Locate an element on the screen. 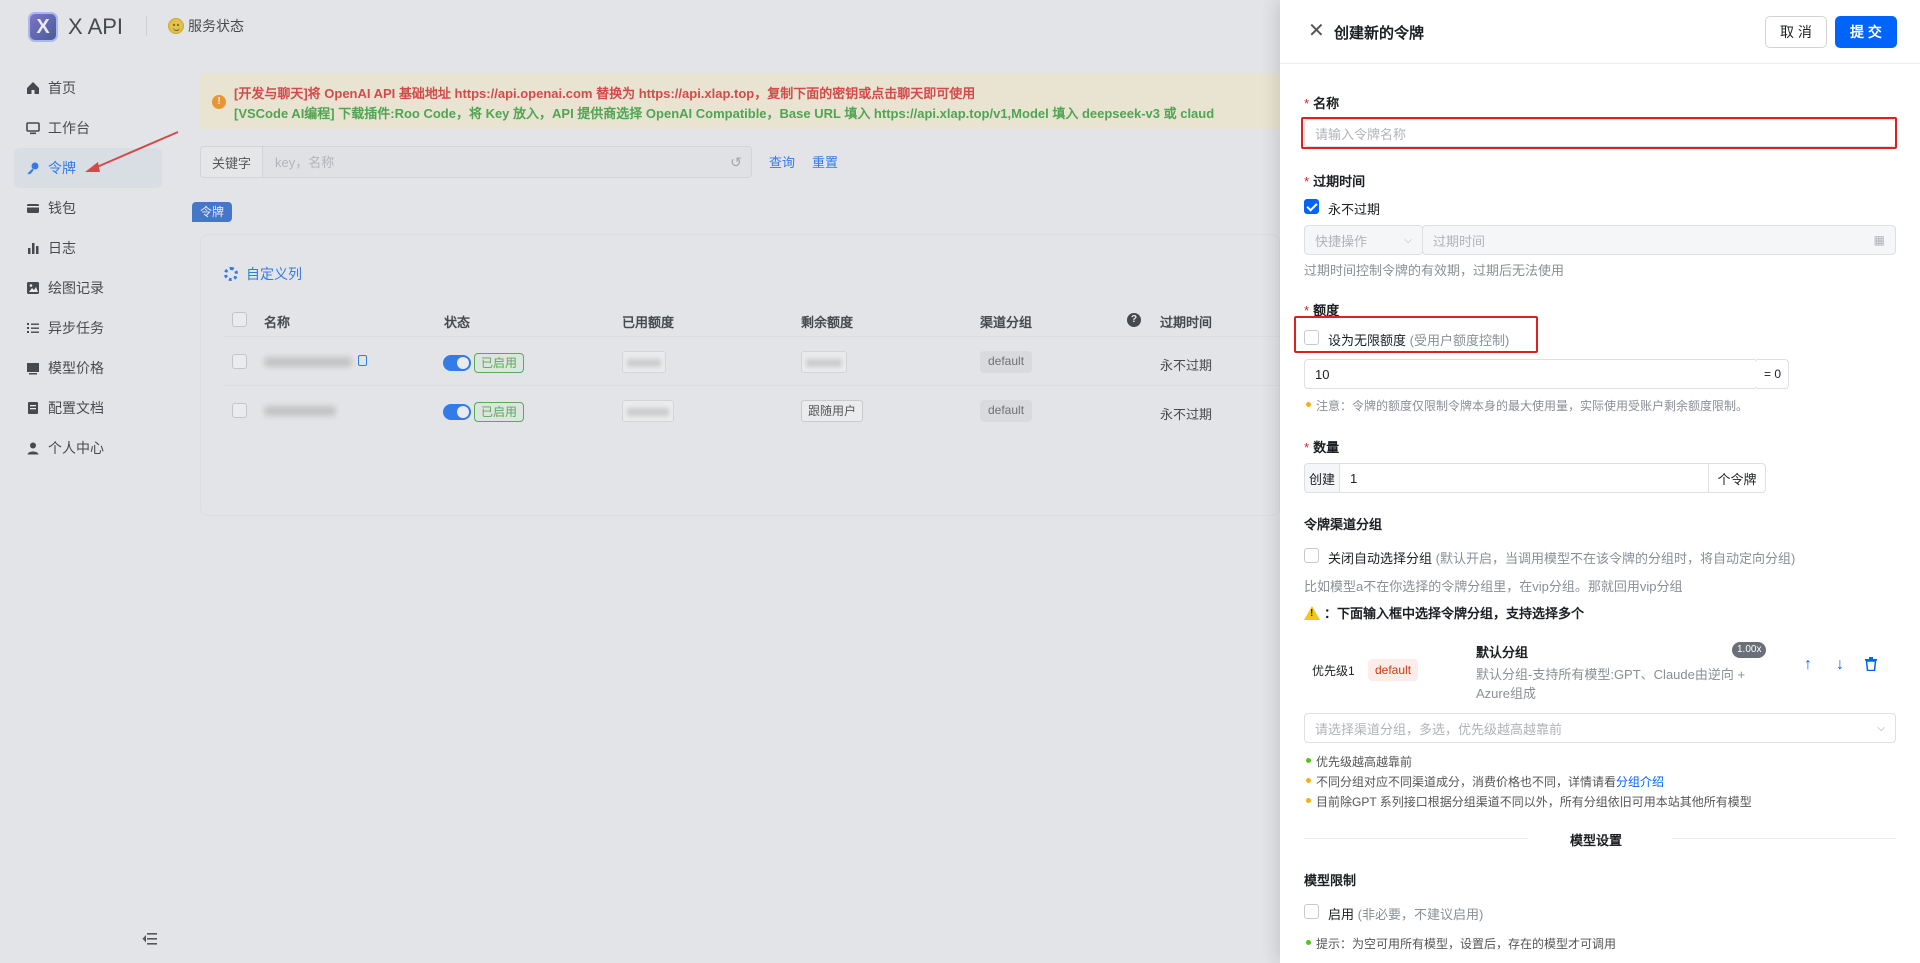 Image resolution: width=1920 pixels, height=963 pixels. tip-1: 优先级越高越靠前 is located at coordinates (1364, 762).